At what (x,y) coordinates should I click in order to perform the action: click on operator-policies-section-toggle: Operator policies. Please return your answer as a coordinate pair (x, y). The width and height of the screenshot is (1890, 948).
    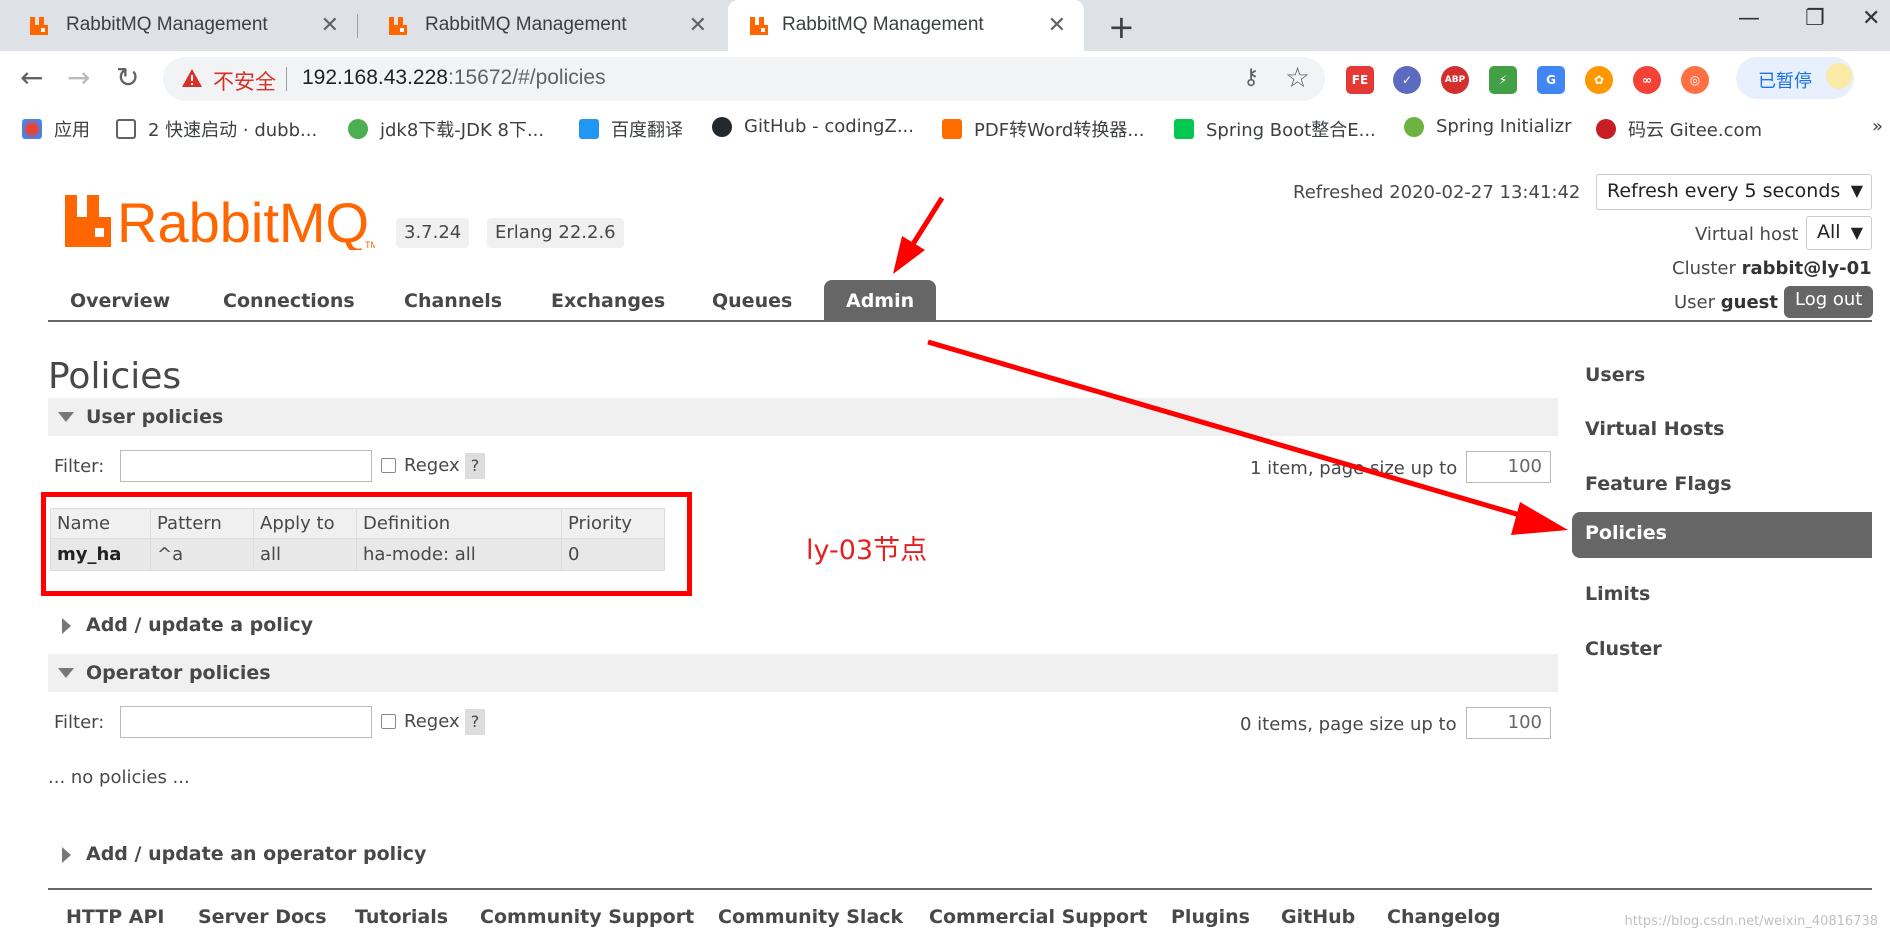
    Looking at the image, I should click on (803, 673).